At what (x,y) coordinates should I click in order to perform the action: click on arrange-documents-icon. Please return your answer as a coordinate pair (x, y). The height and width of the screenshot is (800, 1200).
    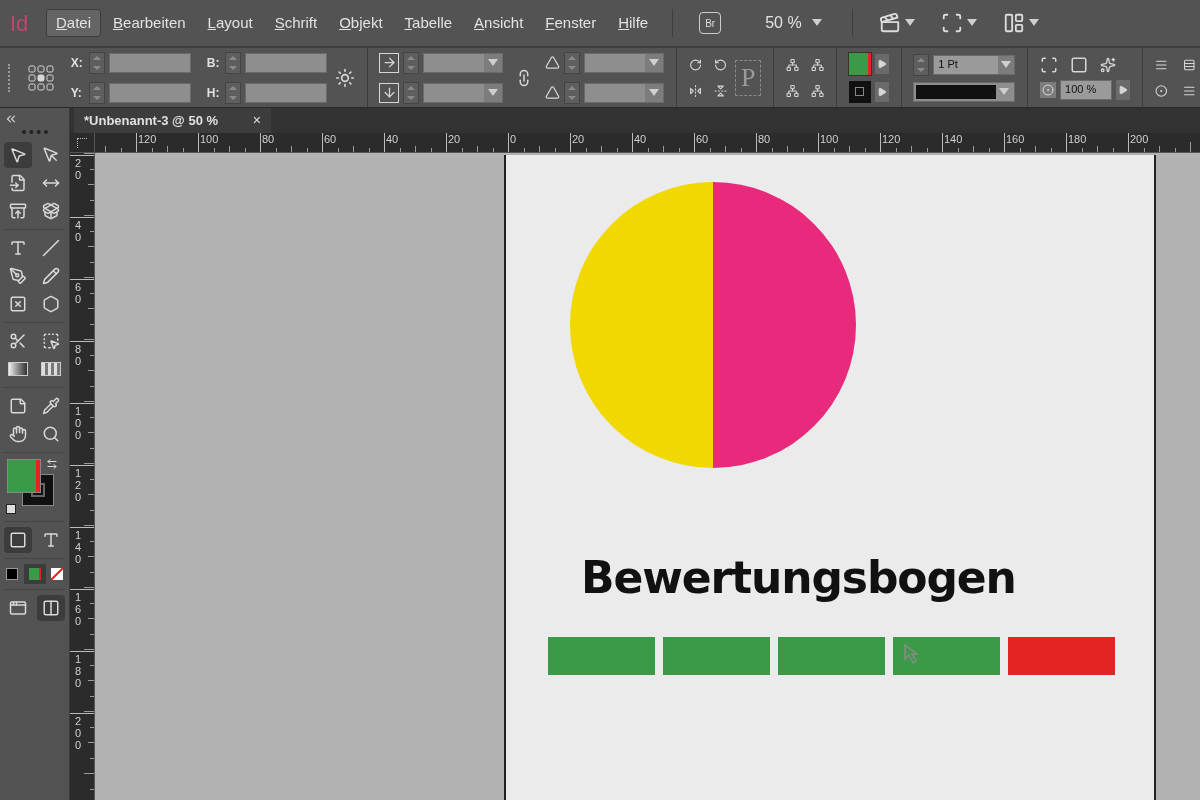
    Looking at the image, I should click on (1020, 23).